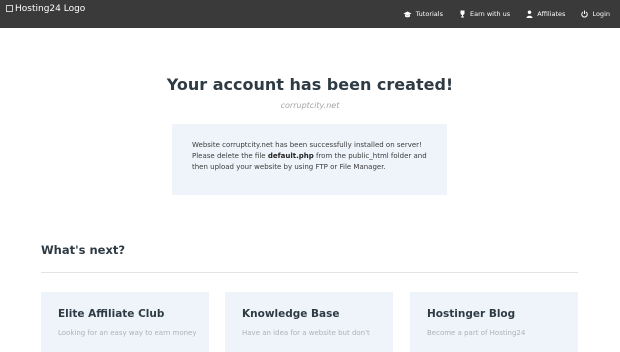  What do you see at coordinates (9, 8) in the screenshot?
I see `broken-image-icon` at bounding box center [9, 8].